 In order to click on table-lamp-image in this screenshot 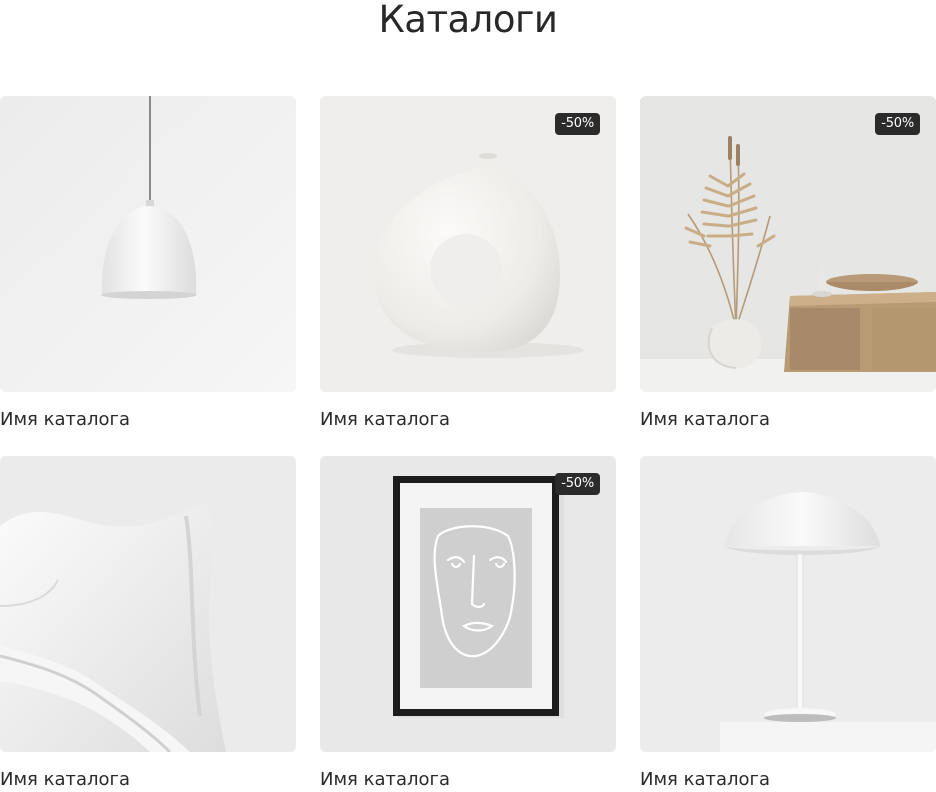, I will do `click(788, 604)`.